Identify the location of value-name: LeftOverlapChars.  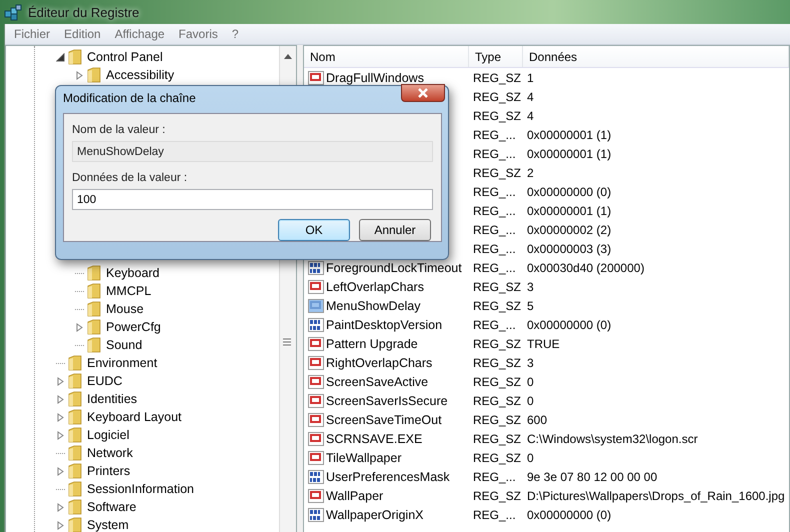
(375, 287).